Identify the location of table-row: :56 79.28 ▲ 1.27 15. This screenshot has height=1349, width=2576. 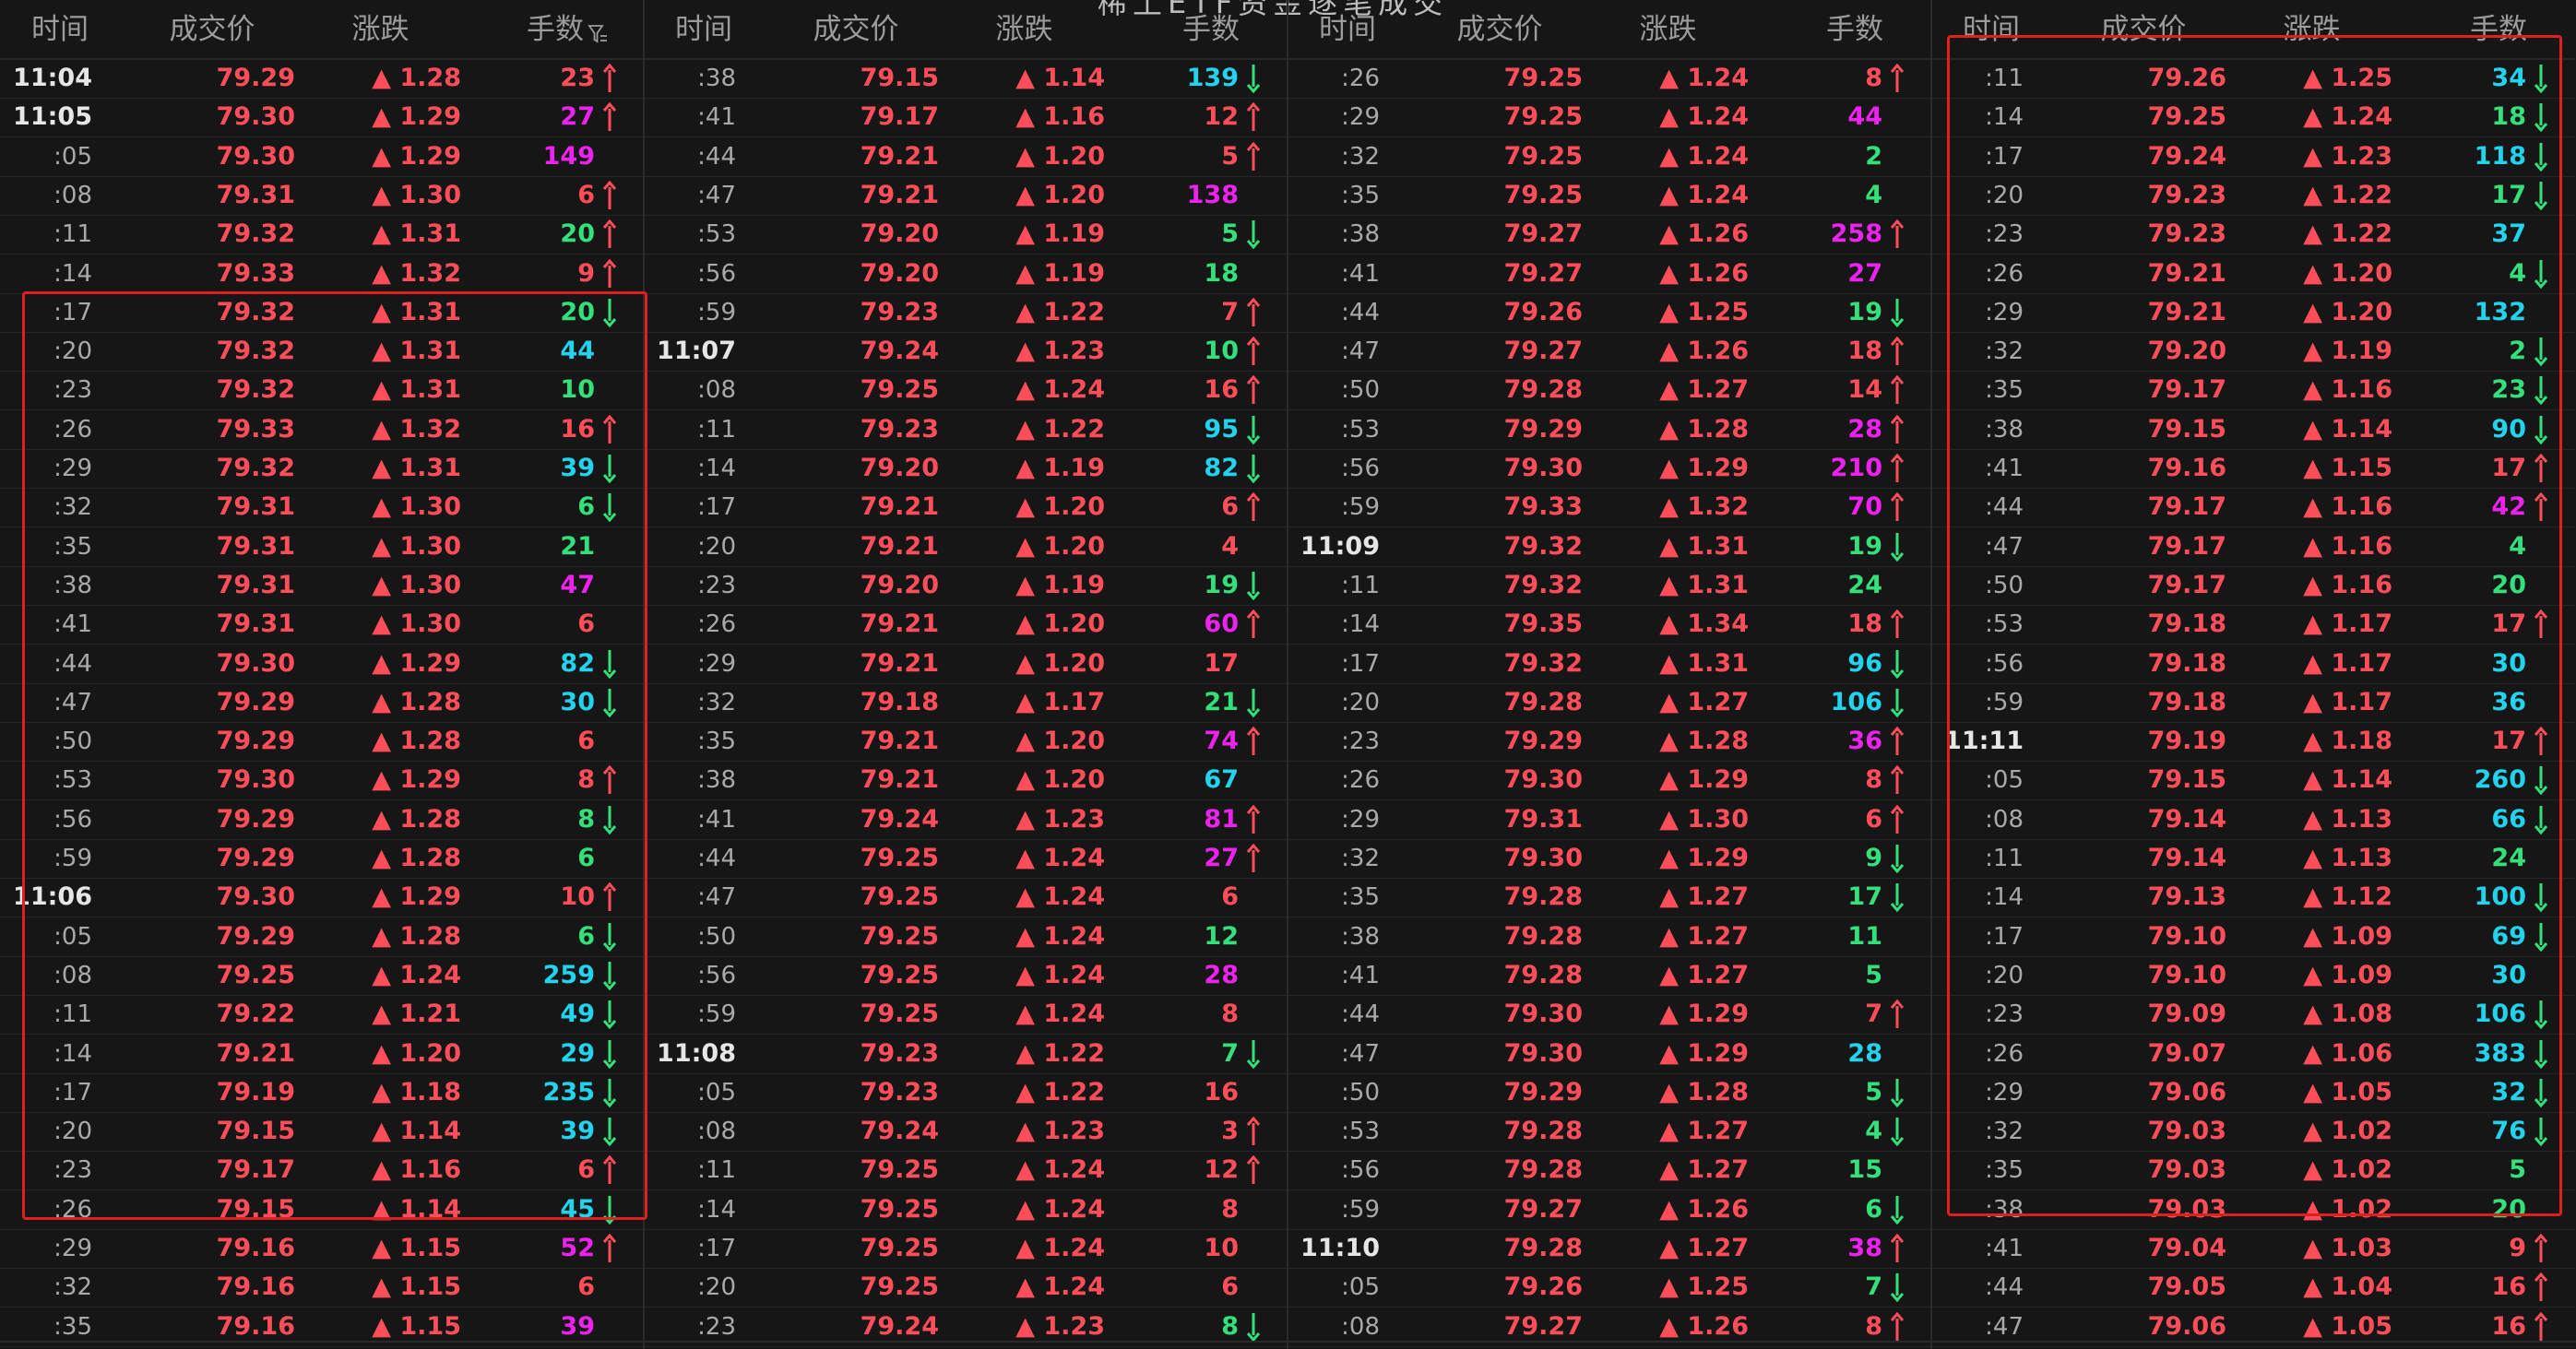
(1609, 1171).